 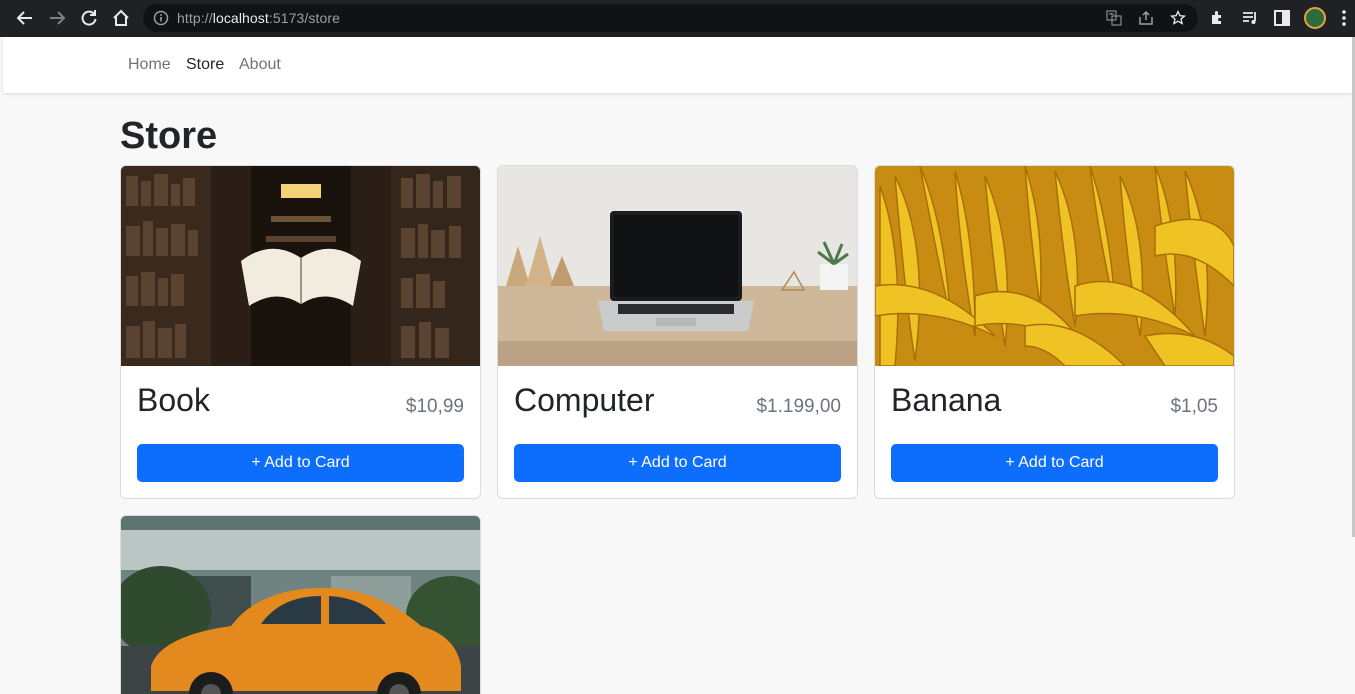 I want to click on translate-icon, so click(x=1114, y=18).